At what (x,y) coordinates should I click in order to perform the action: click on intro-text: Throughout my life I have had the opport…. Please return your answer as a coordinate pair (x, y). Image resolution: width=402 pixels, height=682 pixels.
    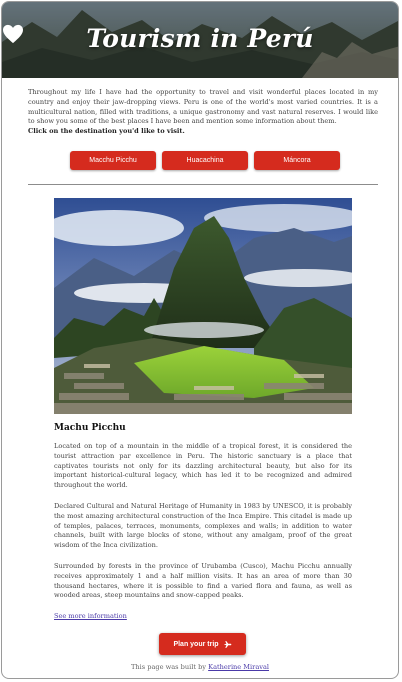
    Looking at the image, I should click on (203, 112).